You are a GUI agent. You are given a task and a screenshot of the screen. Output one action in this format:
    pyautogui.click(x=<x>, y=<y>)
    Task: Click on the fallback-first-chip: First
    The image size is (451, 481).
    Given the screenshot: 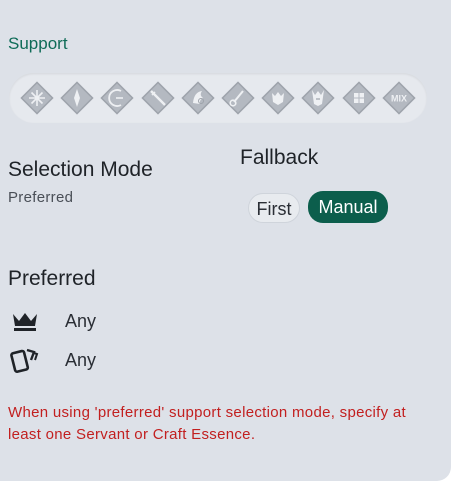 What is the action you would take?
    pyautogui.click(x=274, y=208)
    